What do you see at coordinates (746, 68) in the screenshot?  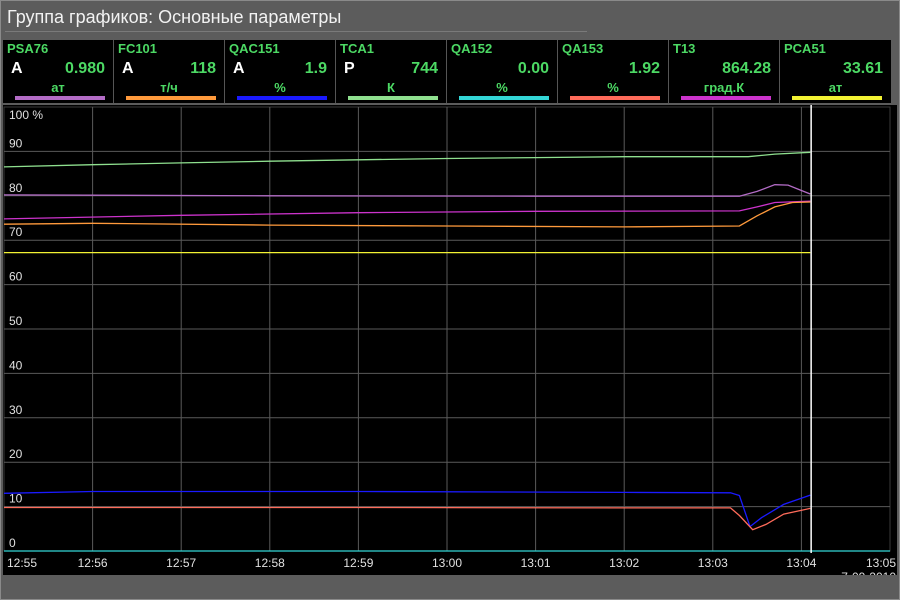 I see `param-value: 864.28` at bounding box center [746, 68].